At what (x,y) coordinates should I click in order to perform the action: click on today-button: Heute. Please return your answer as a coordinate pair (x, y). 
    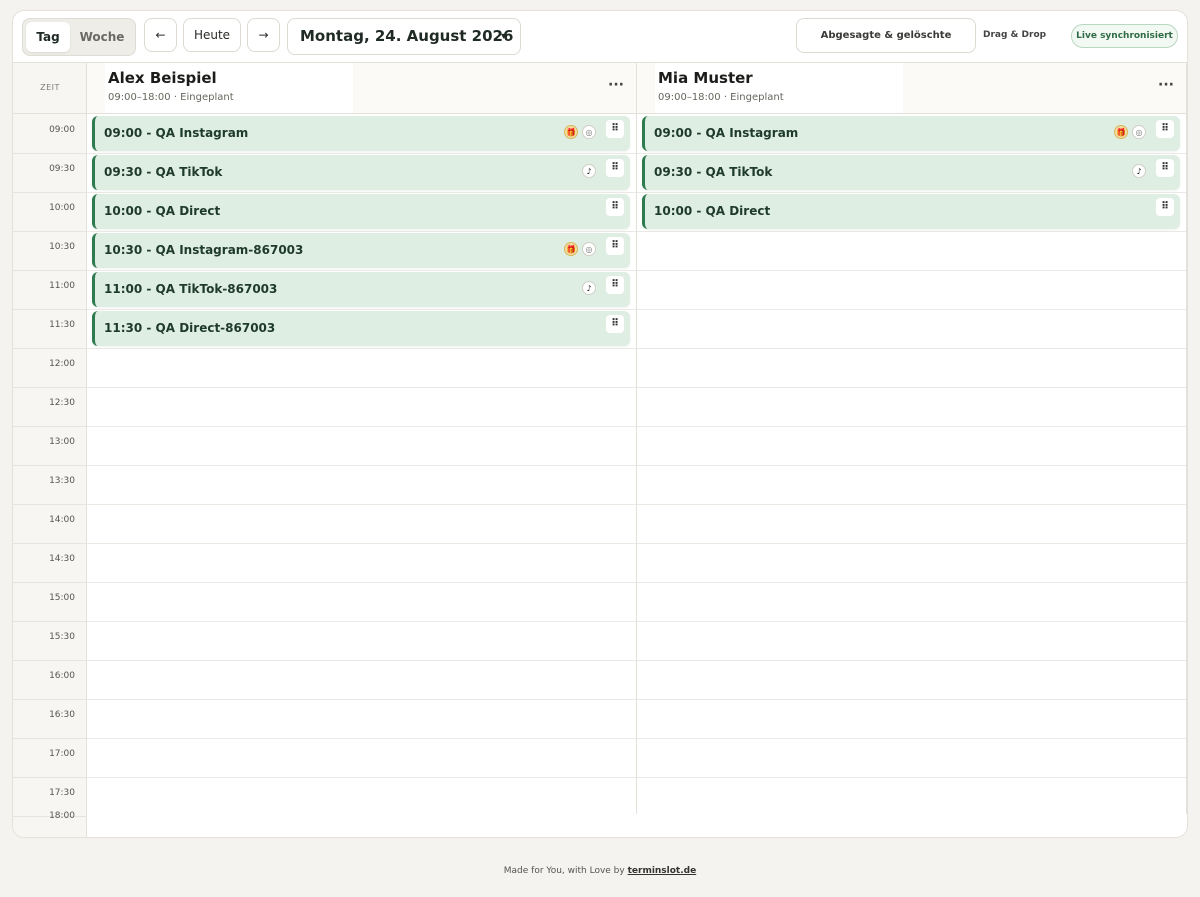
    Looking at the image, I should click on (212, 35).